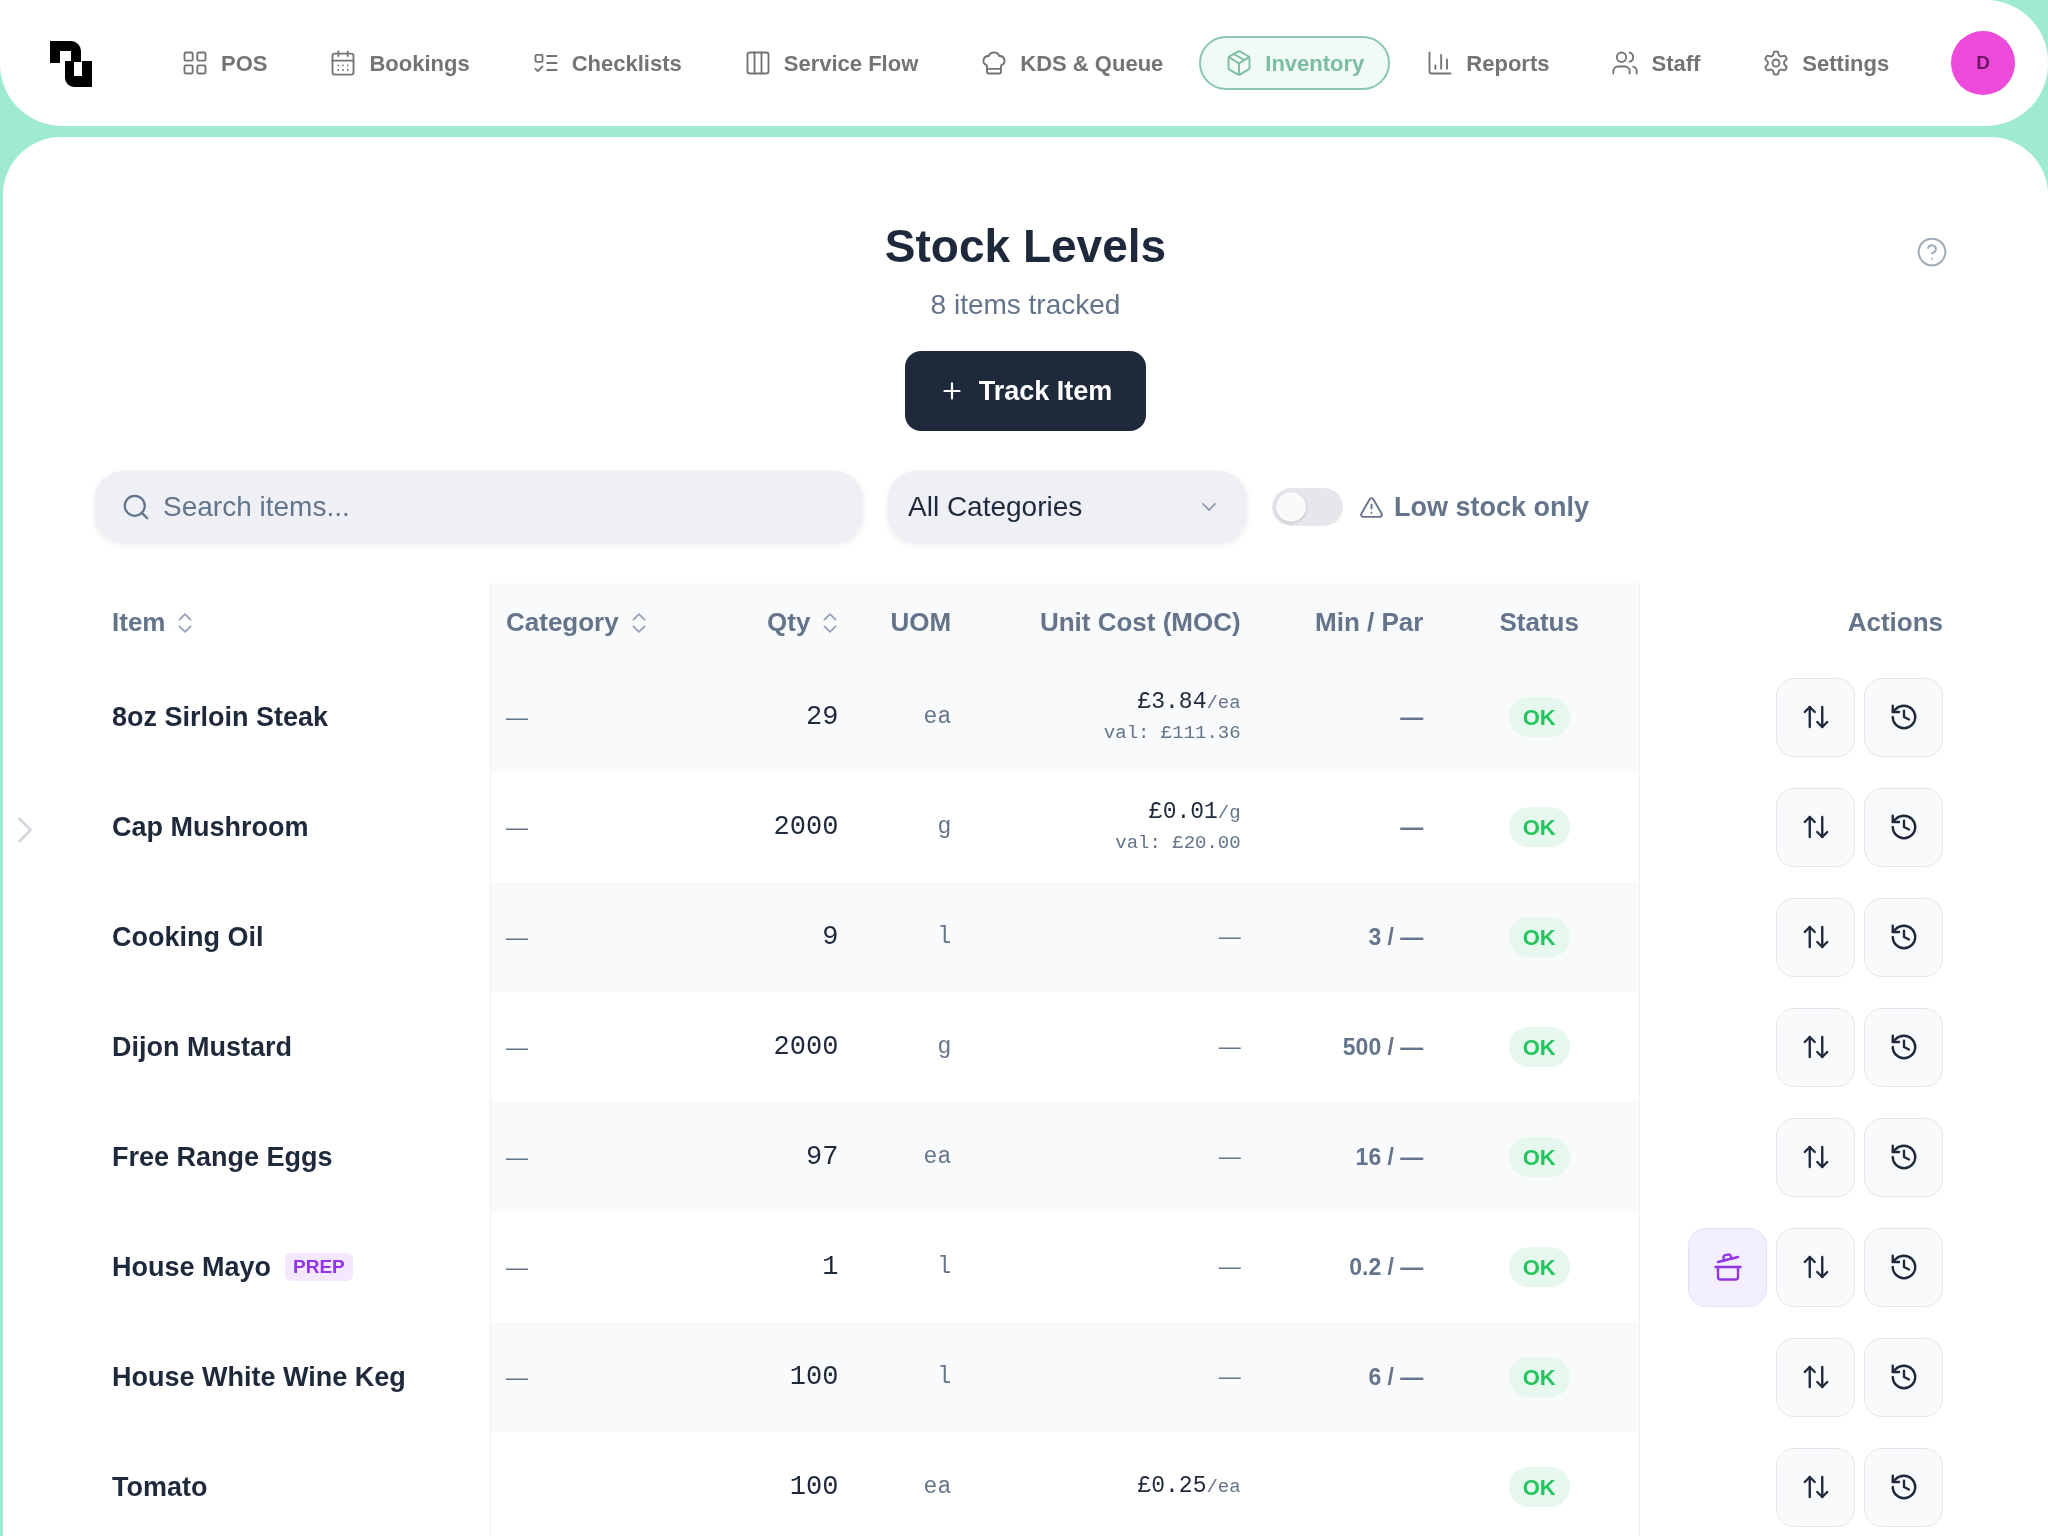 This screenshot has height=1536, width=2048. I want to click on prep-button, so click(1727, 1267).